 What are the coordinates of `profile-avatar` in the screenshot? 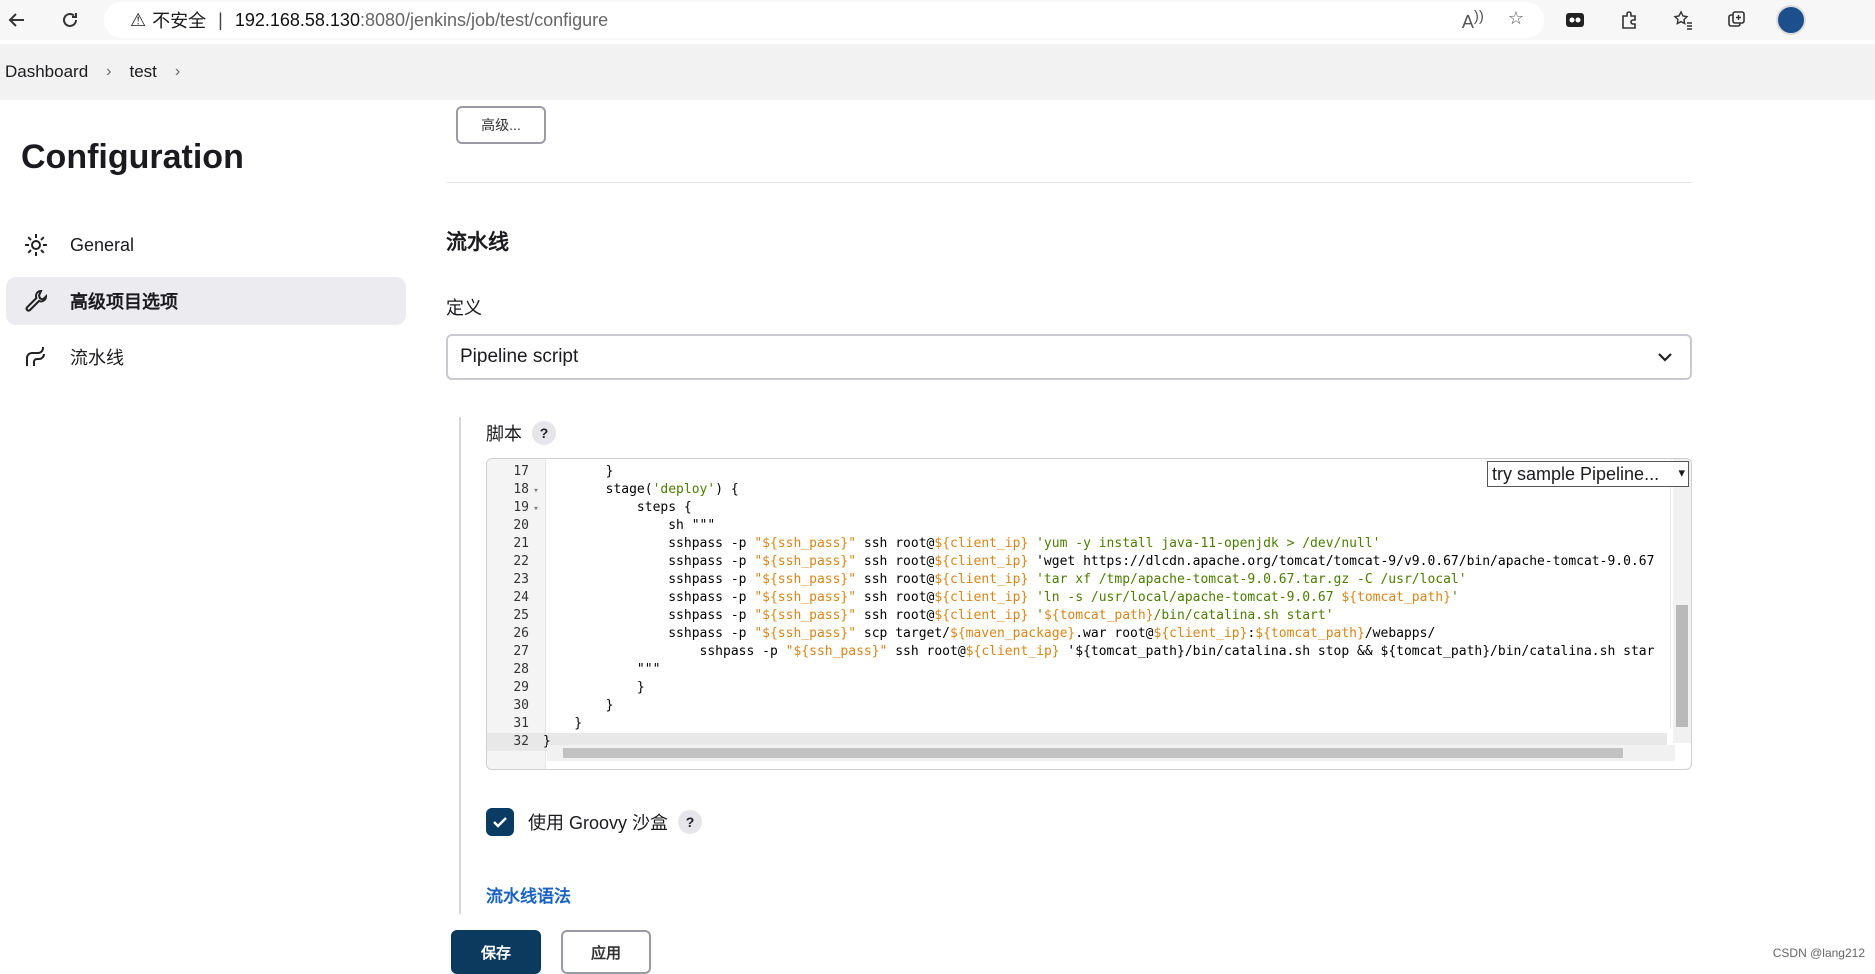 It's located at (1791, 20).